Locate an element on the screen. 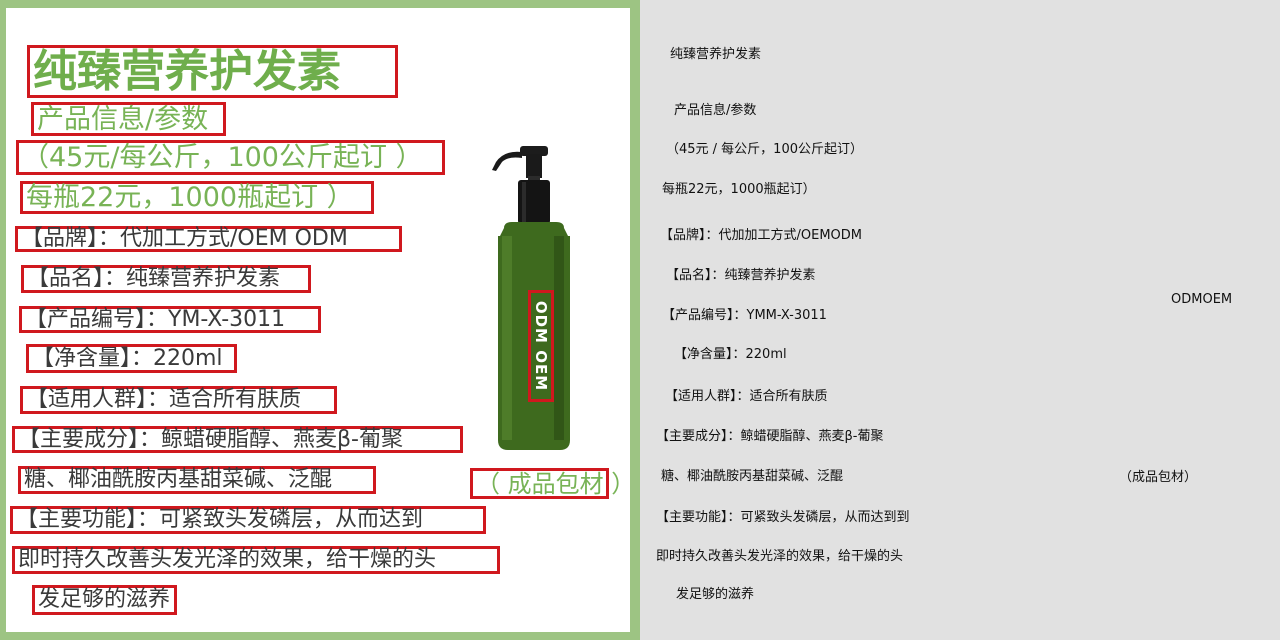 The height and width of the screenshot is (640, 1280). ocr-function-3: 发足够的滋养 is located at coordinates (715, 594).